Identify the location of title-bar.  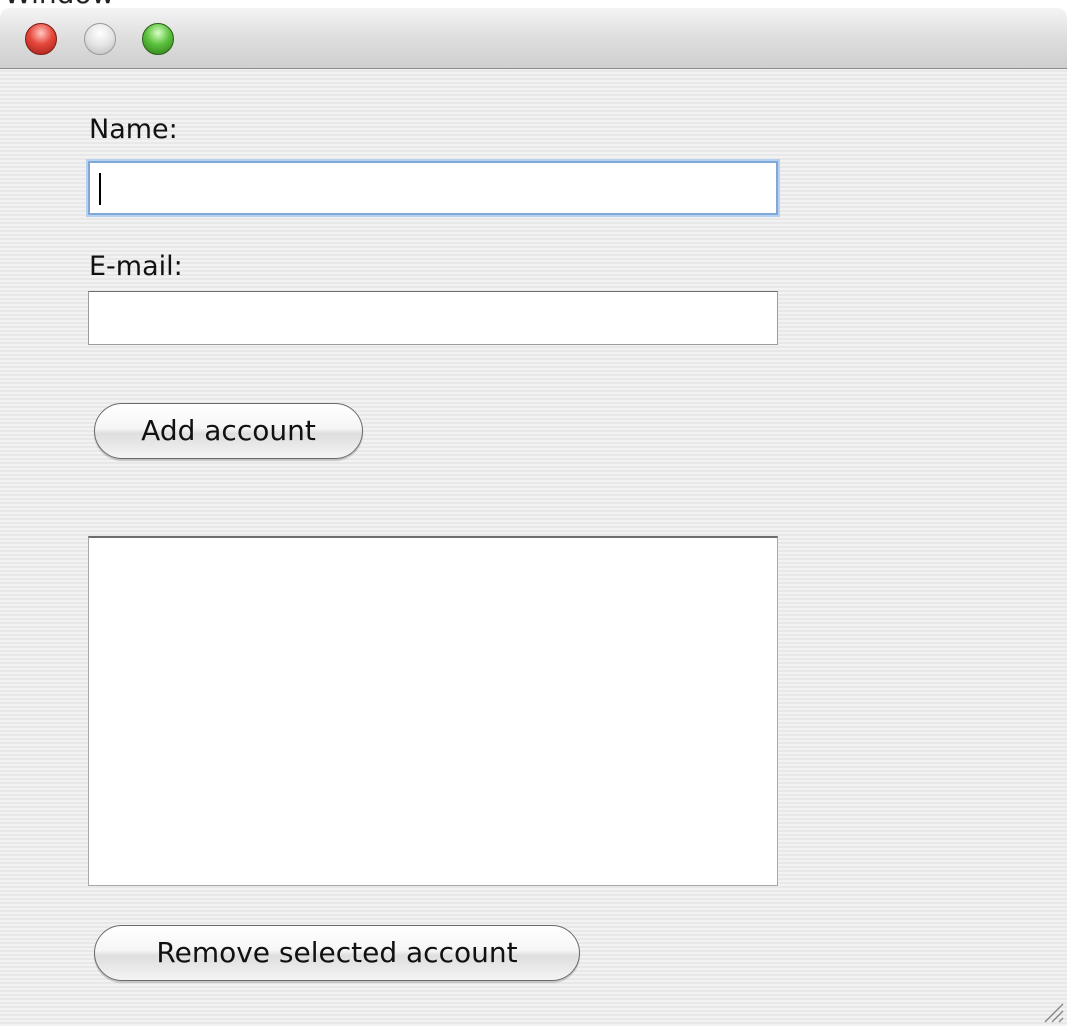
(533, 38).